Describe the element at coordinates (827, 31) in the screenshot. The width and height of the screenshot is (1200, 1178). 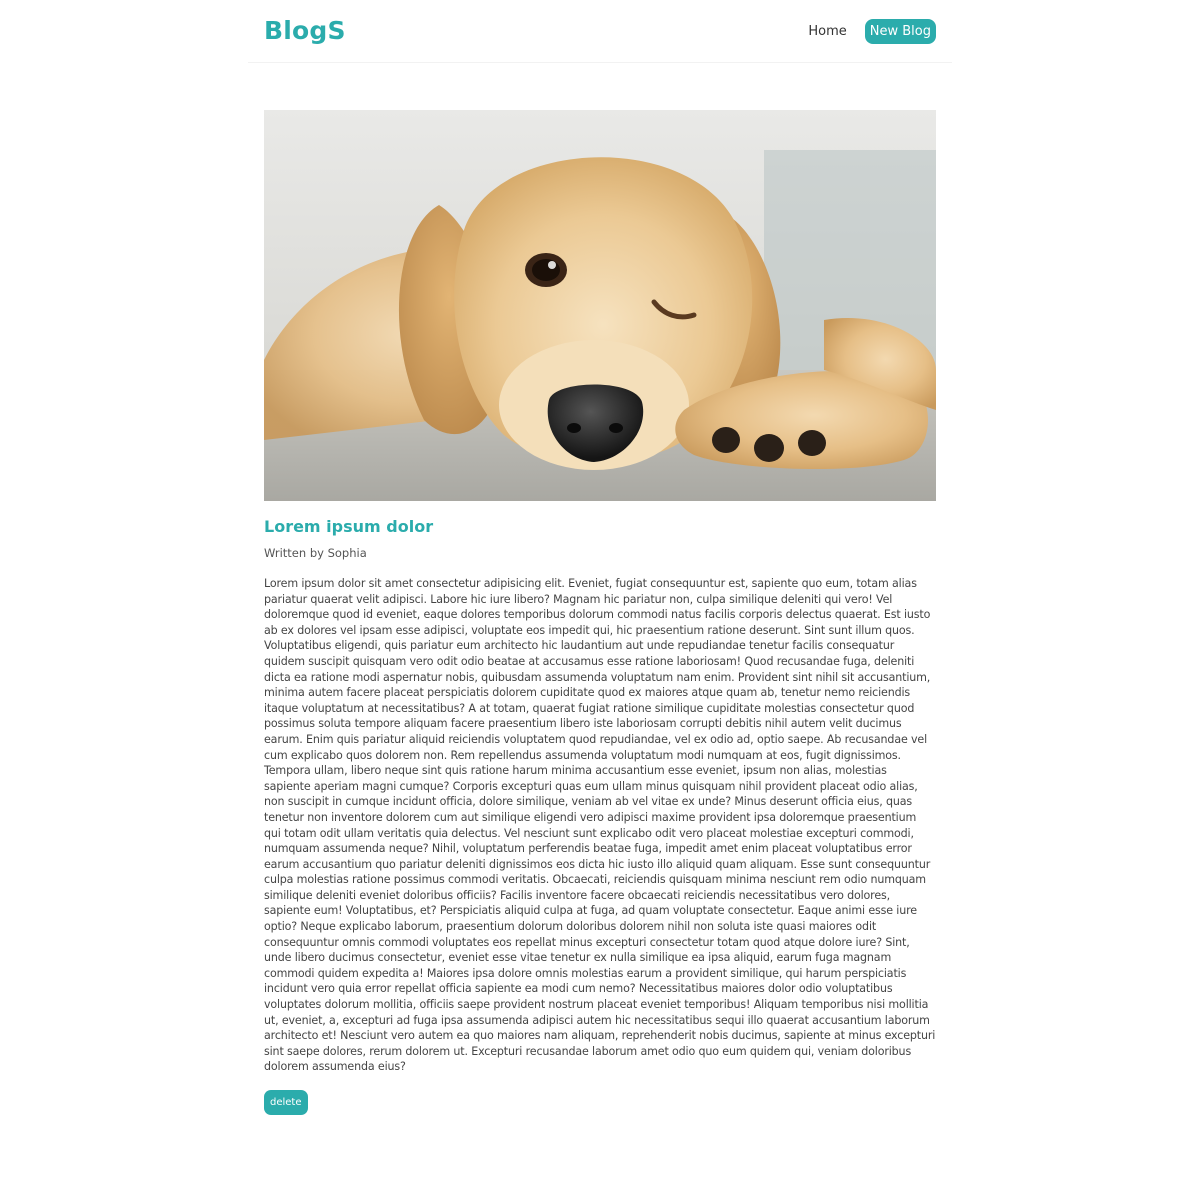
I see `nav-home-link: Home` at that location.